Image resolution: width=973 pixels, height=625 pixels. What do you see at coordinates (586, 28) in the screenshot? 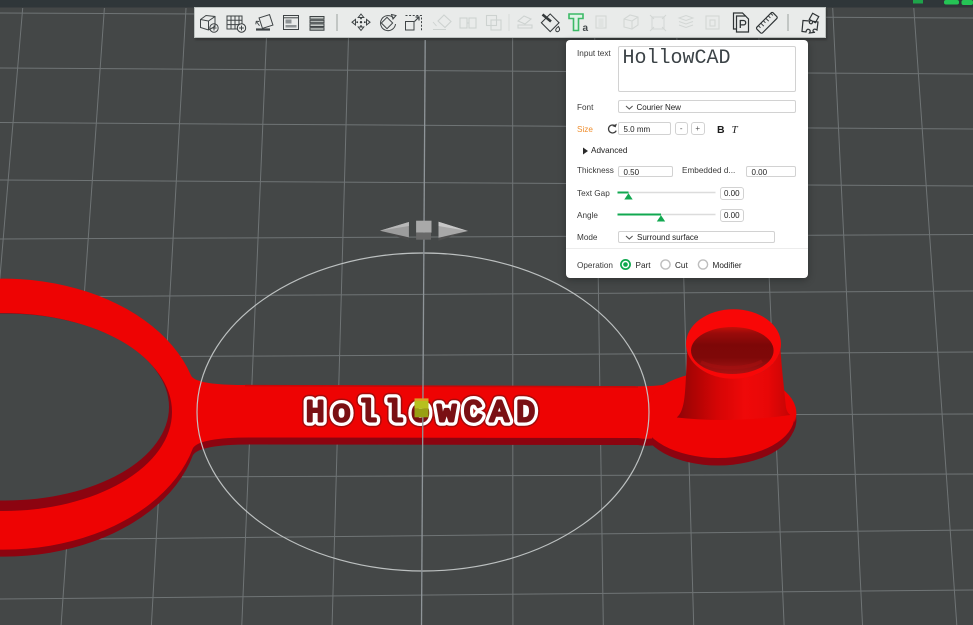
I see `svg-text: a` at bounding box center [586, 28].